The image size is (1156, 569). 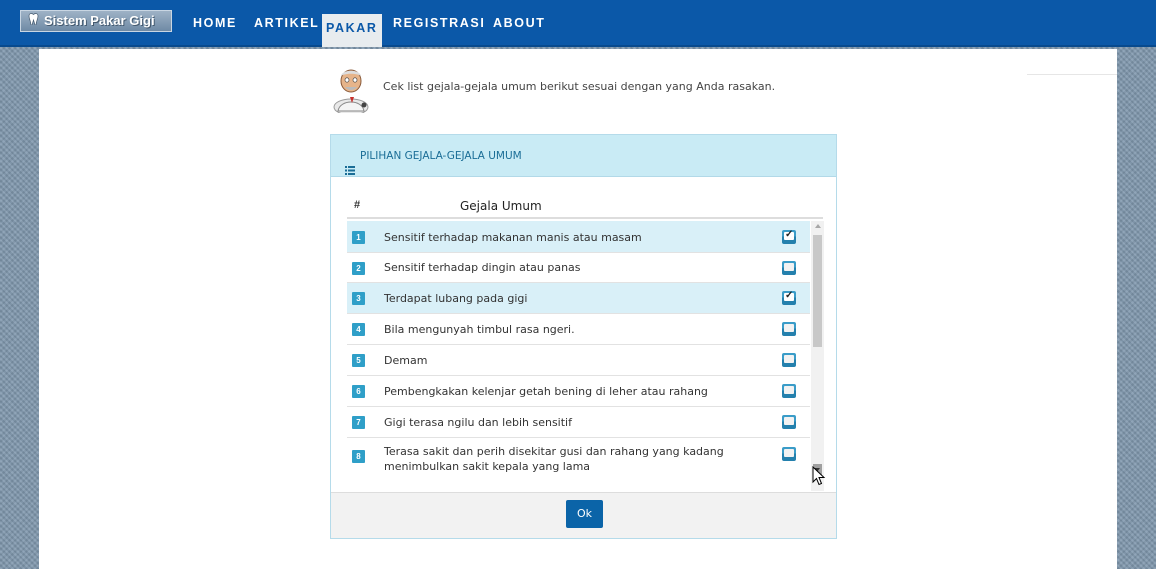 I want to click on symptom-label: Gigi terasa ngilu dan lebih sensitif, so click(x=478, y=422).